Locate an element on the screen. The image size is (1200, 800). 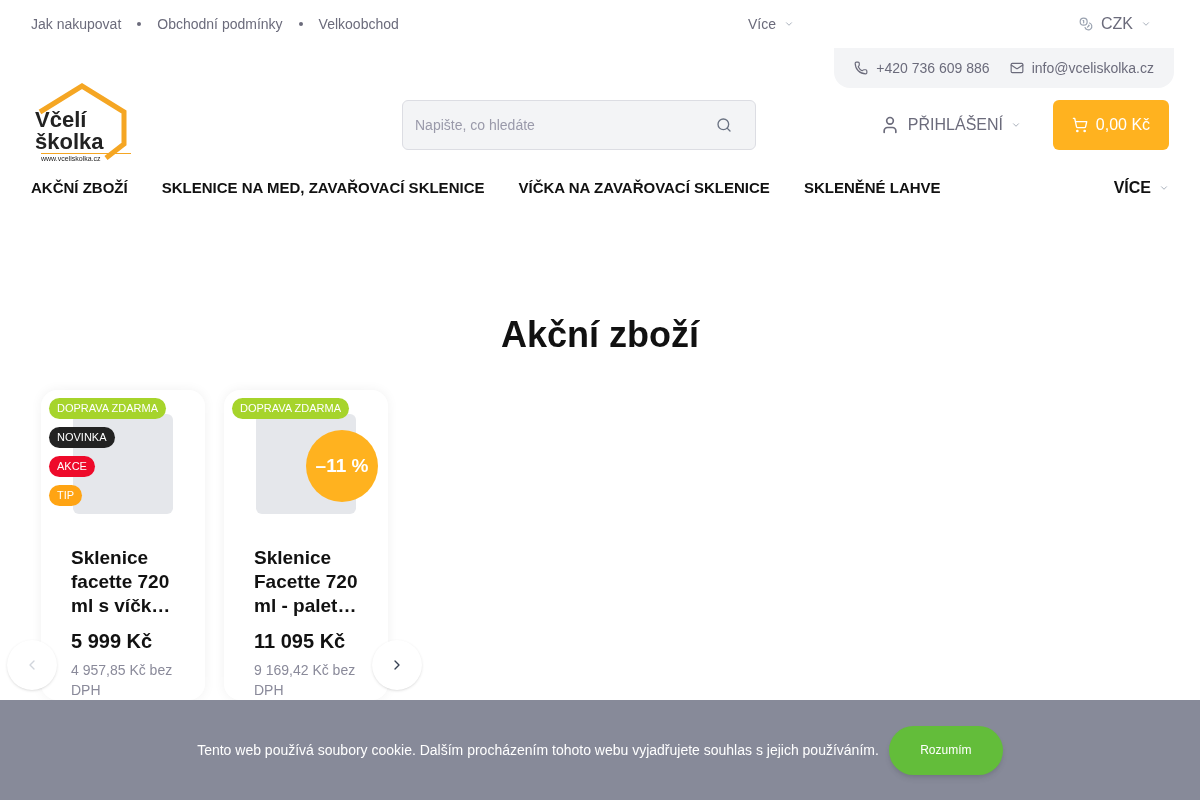
cart-icon is located at coordinates (1079, 125).